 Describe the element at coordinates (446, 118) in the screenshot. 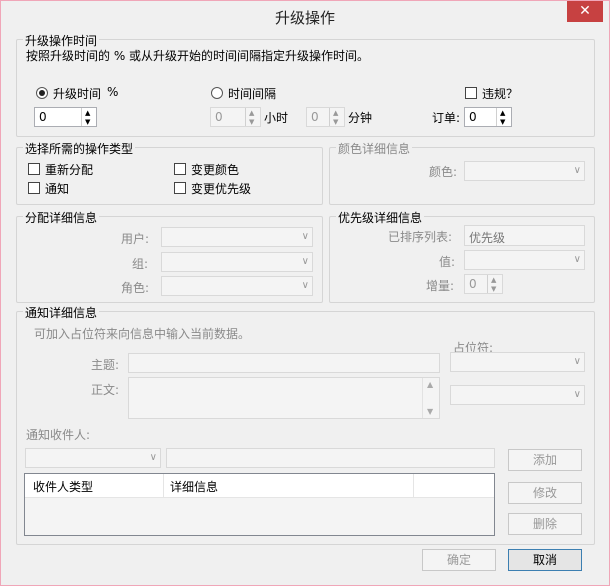

I see `order-label: 订单:` at that location.